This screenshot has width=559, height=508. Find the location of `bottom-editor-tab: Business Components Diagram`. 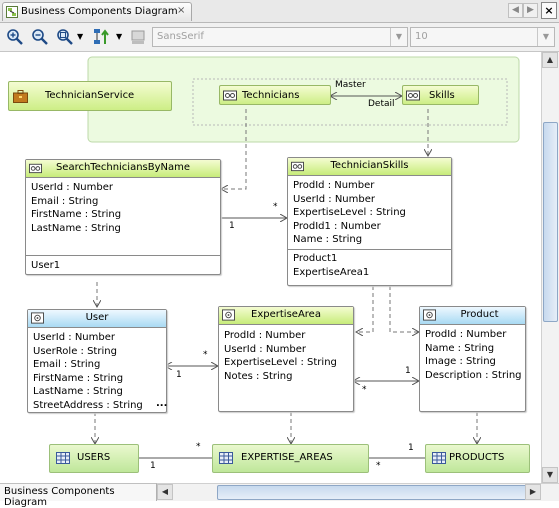

bottom-editor-tab: Business Components Diagram is located at coordinates (78, 495).